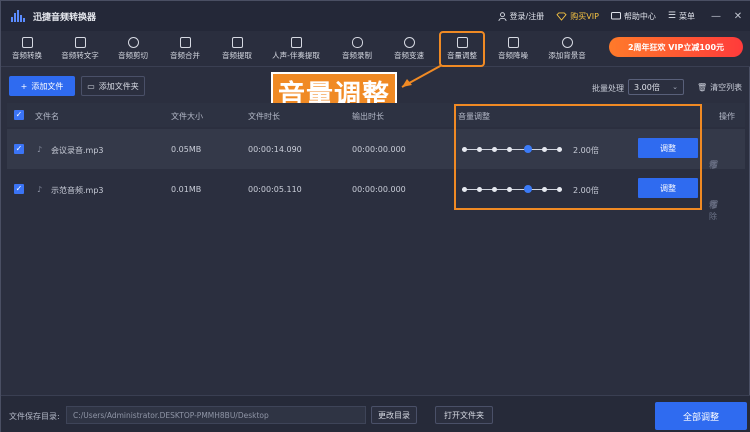 The width and height of the screenshot is (750, 432). What do you see at coordinates (133, 42) in the screenshot?
I see `scissors-icon` at bounding box center [133, 42].